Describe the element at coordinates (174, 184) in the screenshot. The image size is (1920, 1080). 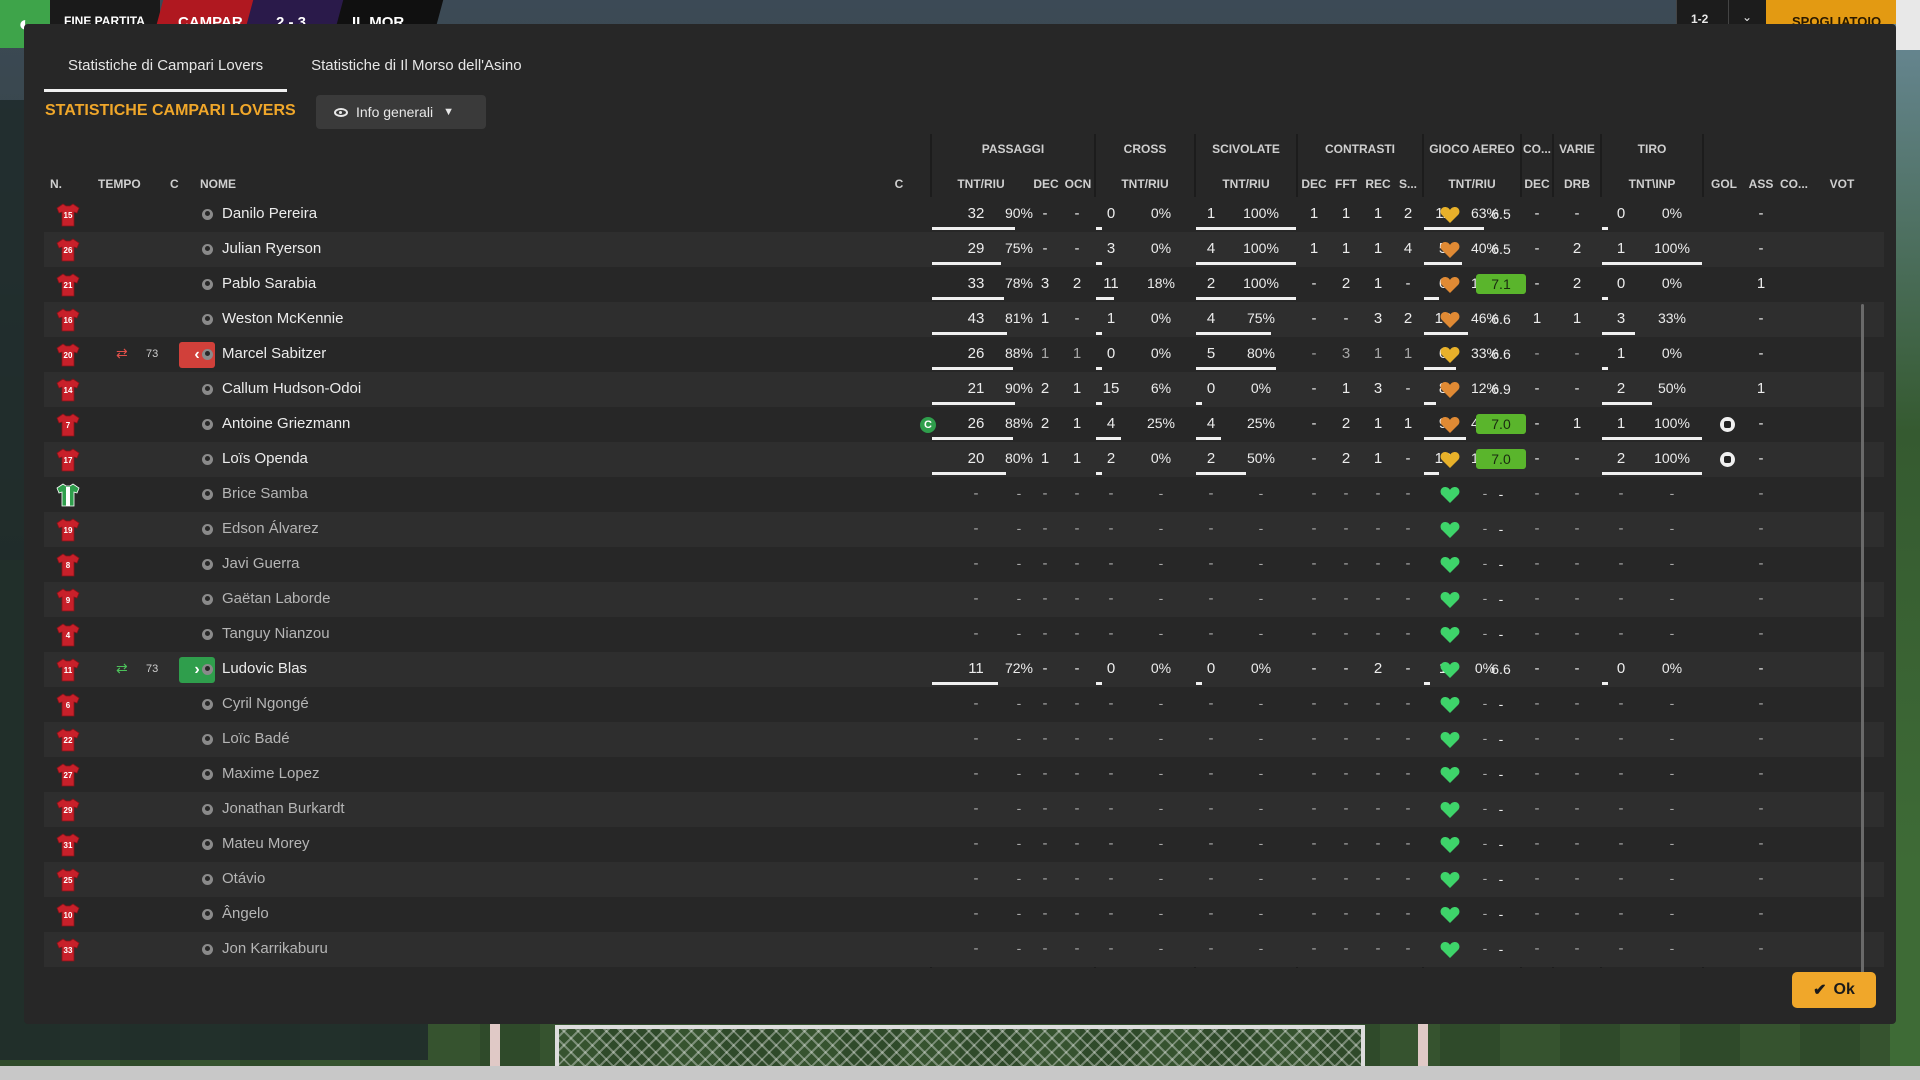
I see `col-c: C` at that location.